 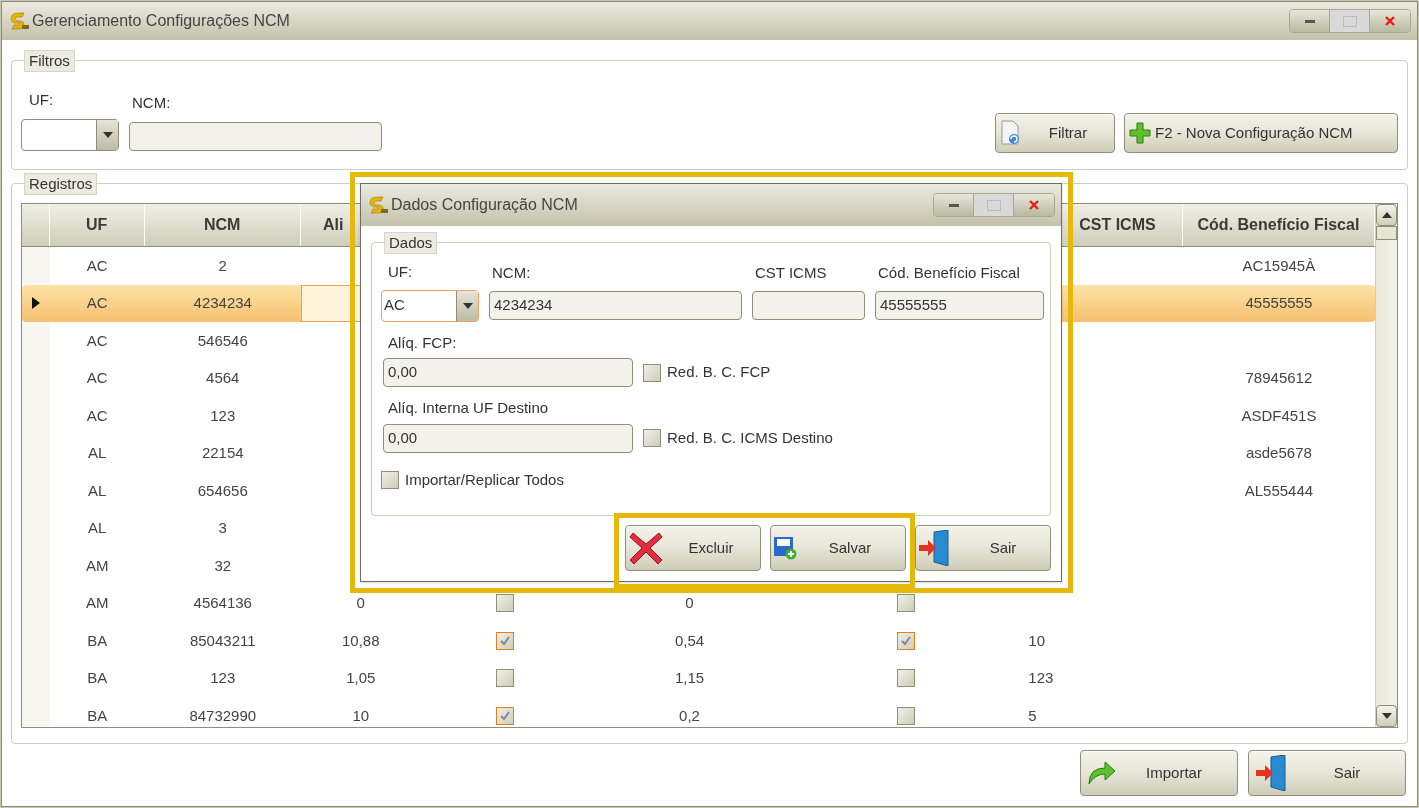 I want to click on scroll-up-button, so click(x=1386, y=215).